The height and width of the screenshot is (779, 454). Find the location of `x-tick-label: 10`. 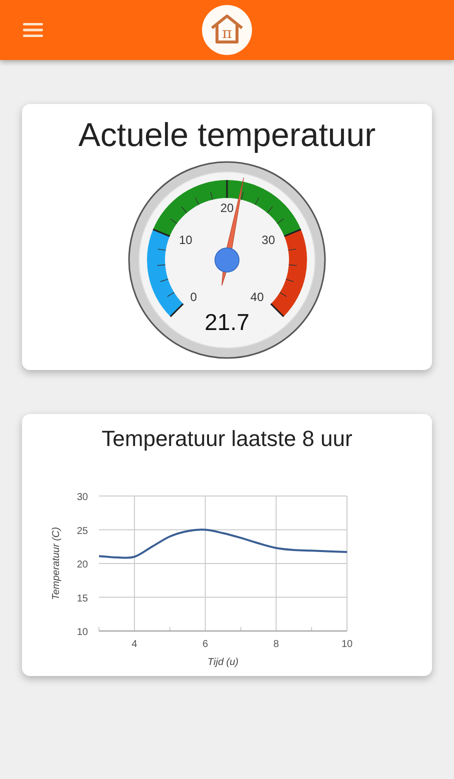

x-tick-label: 10 is located at coordinates (347, 644).